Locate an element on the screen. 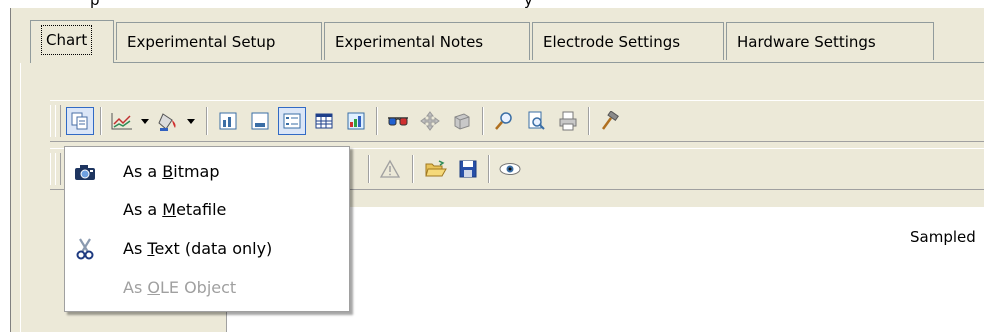  3d-chart-icon is located at coordinates (356, 121).